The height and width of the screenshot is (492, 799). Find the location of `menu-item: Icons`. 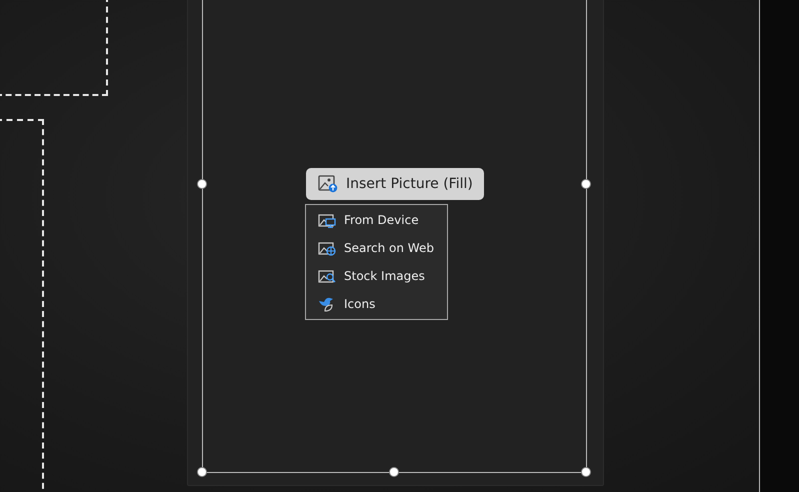

menu-item: Icons is located at coordinates (376, 304).